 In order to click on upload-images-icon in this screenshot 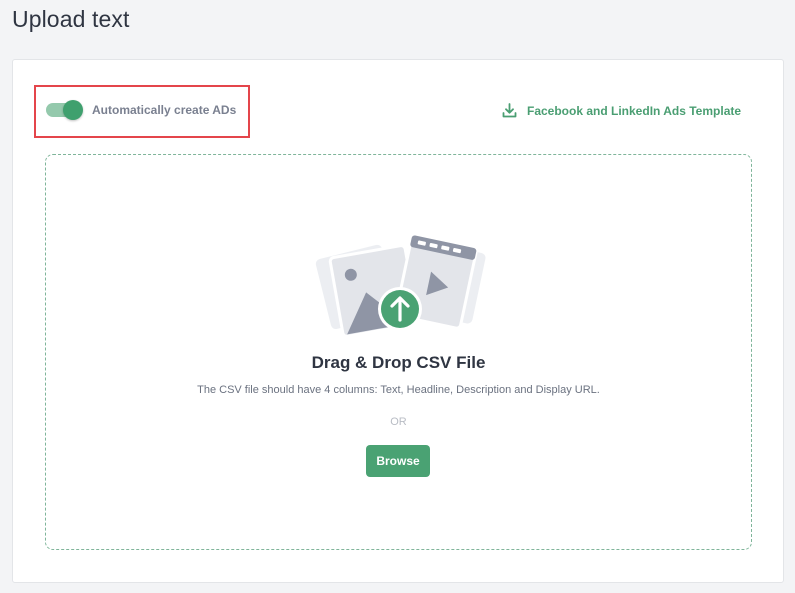, I will do `click(400, 284)`.